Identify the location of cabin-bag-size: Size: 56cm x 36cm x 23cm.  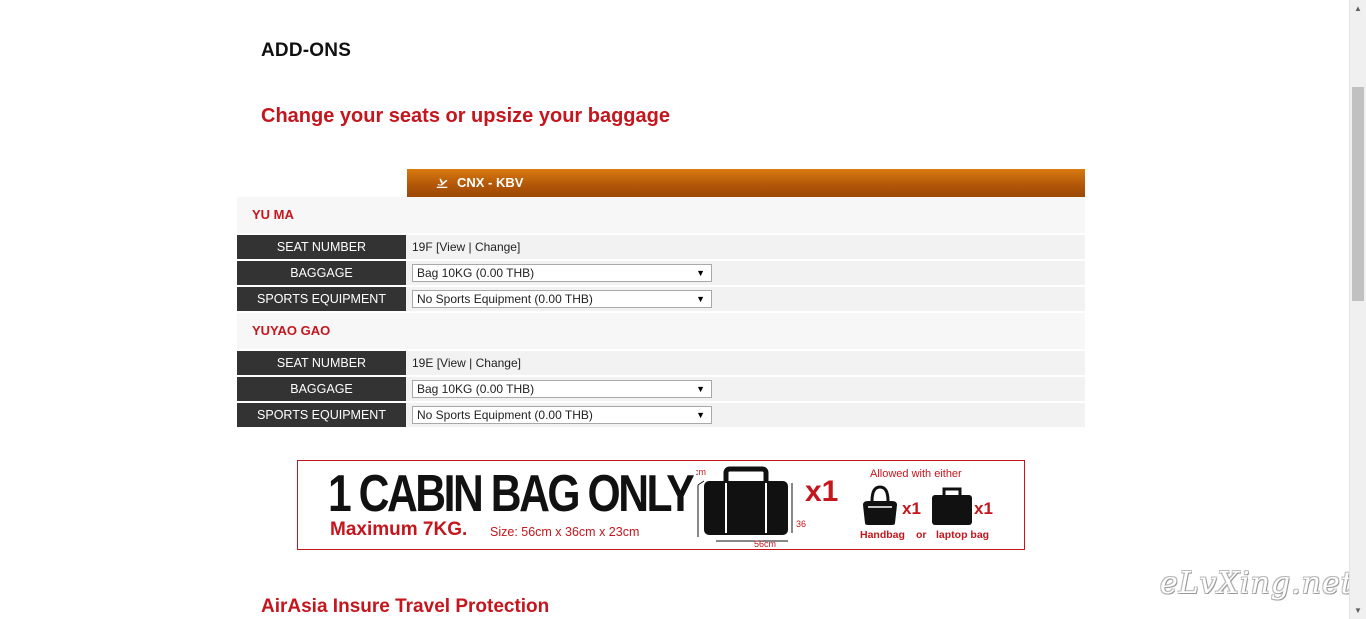
(565, 532).